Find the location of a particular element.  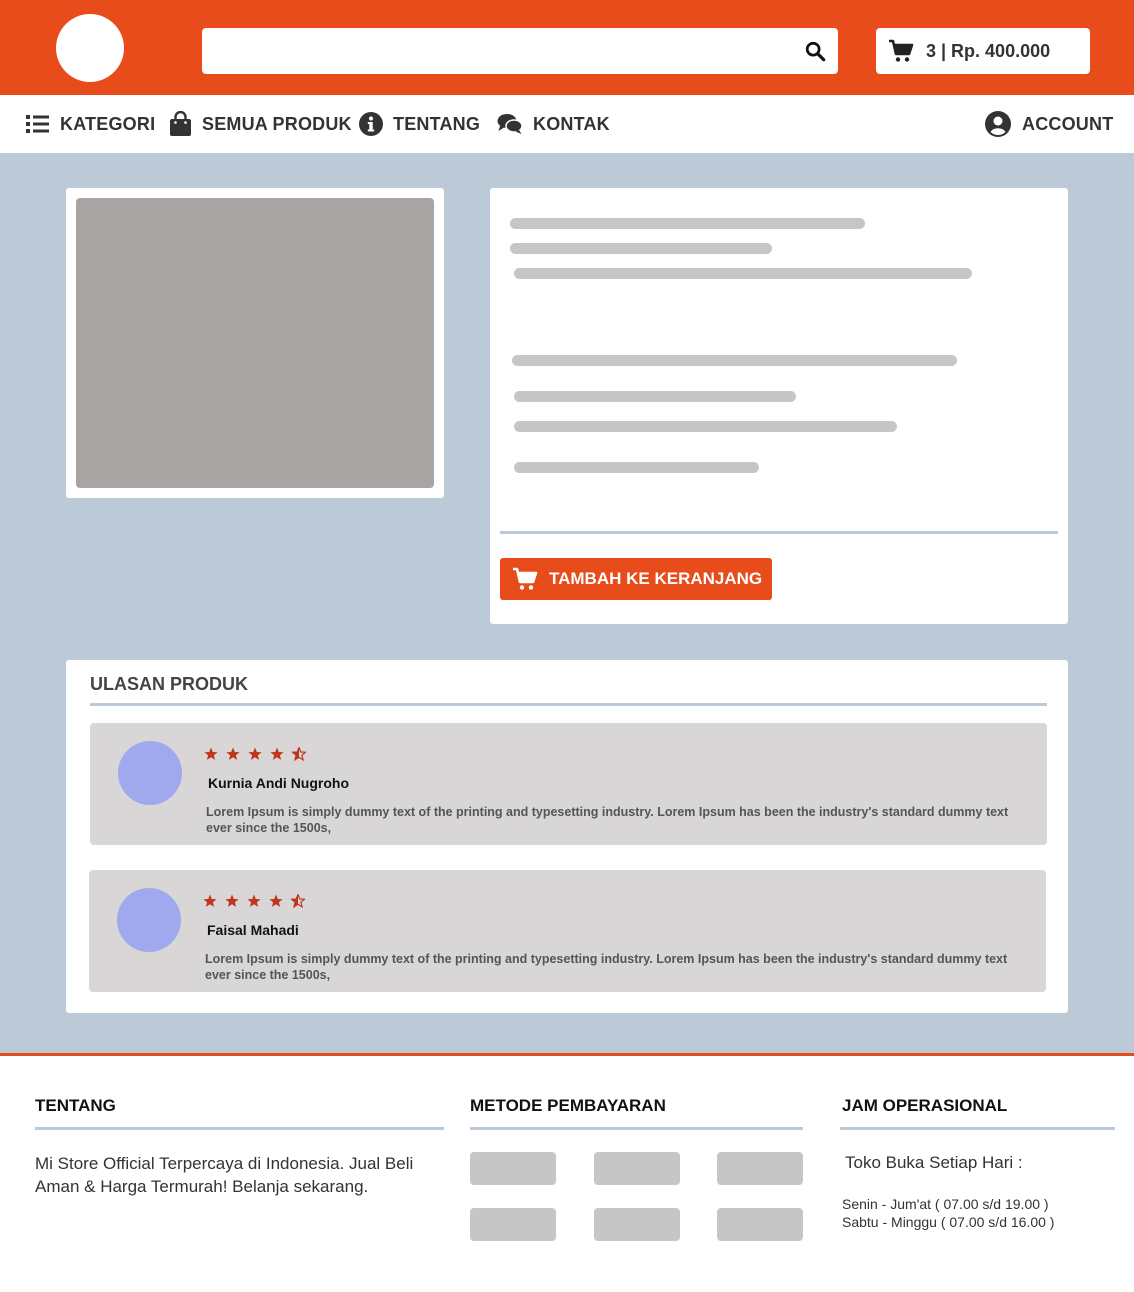

nav-tentang: TENTANG is located at coordinates (419, 124).